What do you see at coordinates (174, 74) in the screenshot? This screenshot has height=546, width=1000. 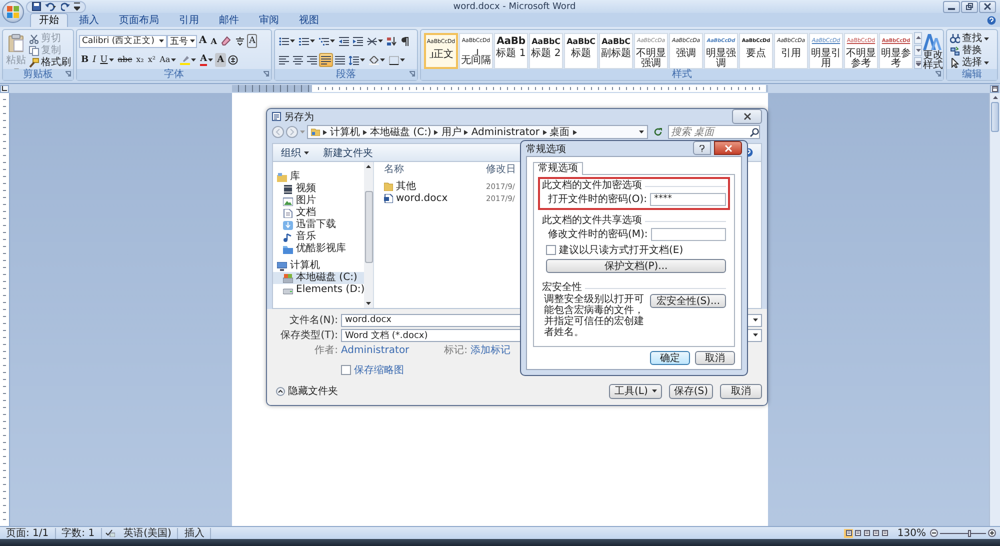 I see `group-label: 字体` at bounding box center [174, 74].